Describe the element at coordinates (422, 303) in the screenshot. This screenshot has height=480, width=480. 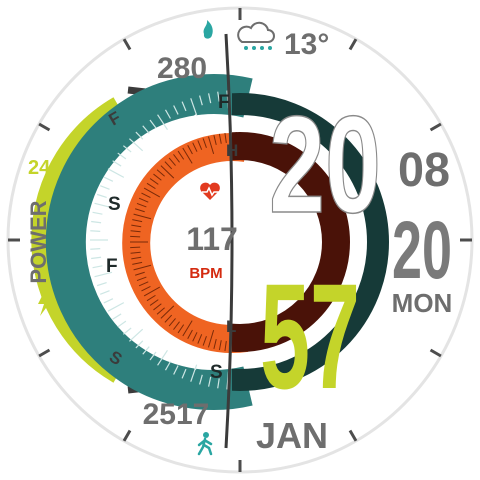
I see `date-weekday: MON` at that location.